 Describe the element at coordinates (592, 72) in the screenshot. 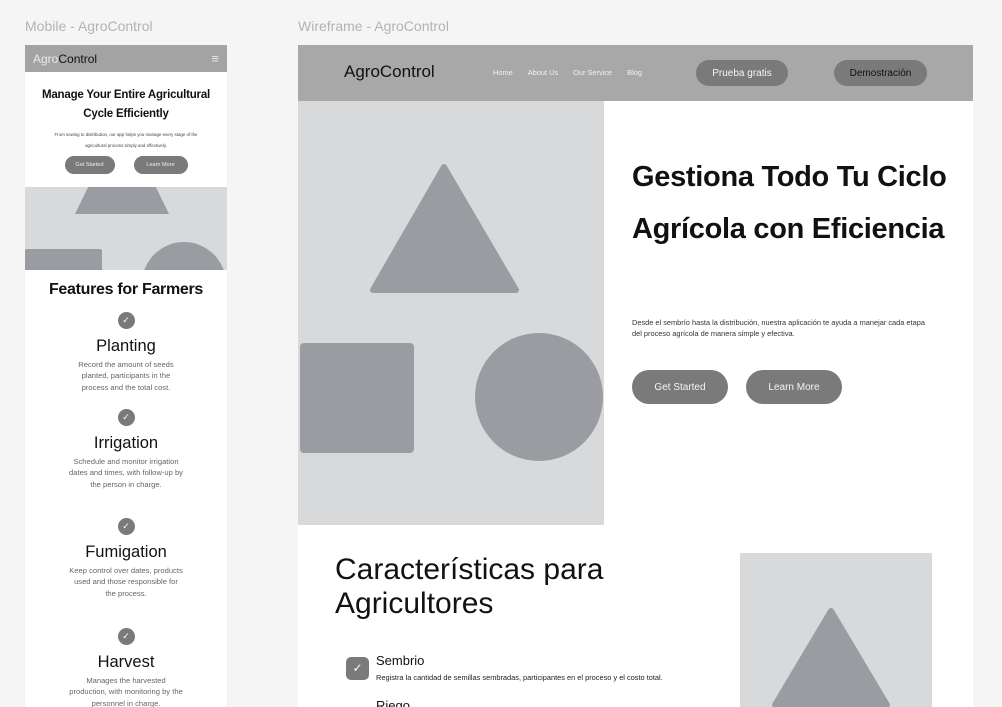

I see `nav-link-our-service: Our Service` at that location.